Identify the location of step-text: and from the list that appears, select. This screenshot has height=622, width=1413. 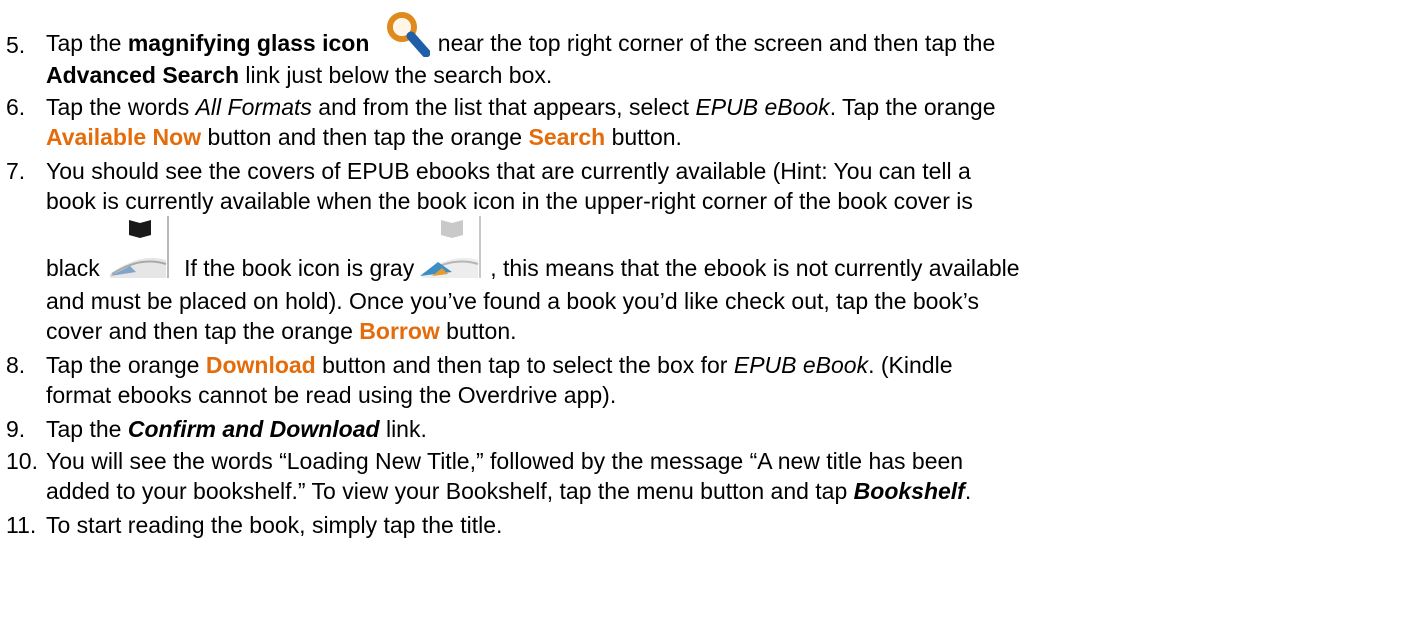
(503, 107).